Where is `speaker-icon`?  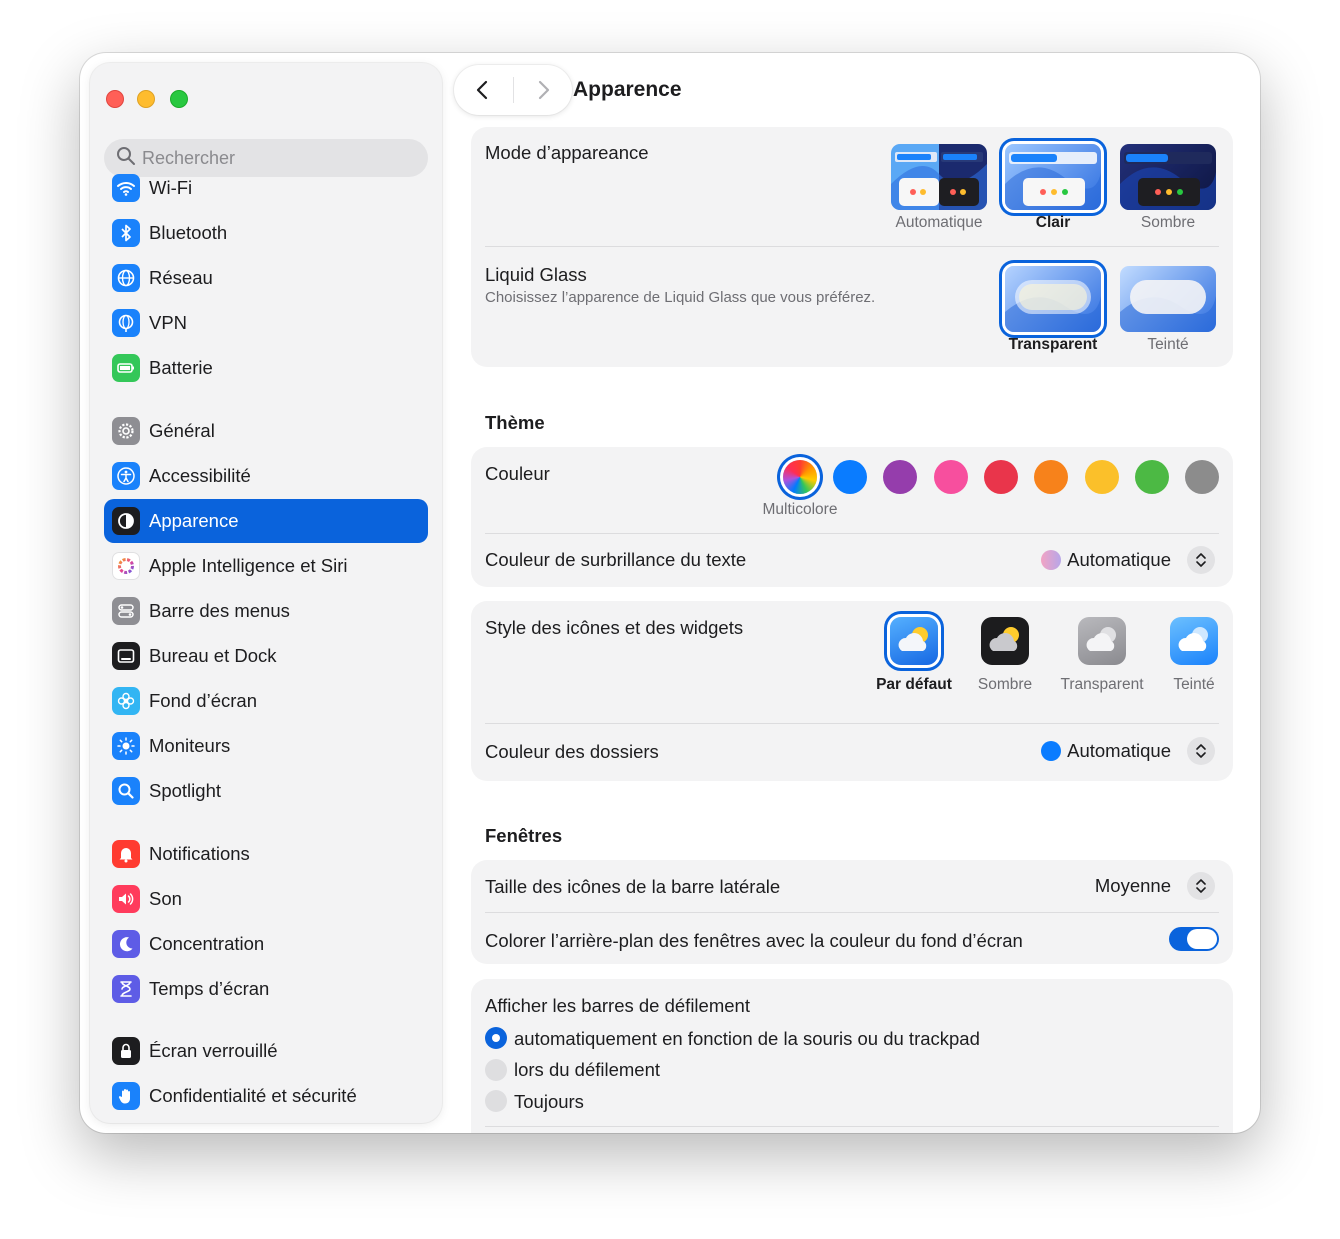 speaker-icon is located at coordinates (126, 899).